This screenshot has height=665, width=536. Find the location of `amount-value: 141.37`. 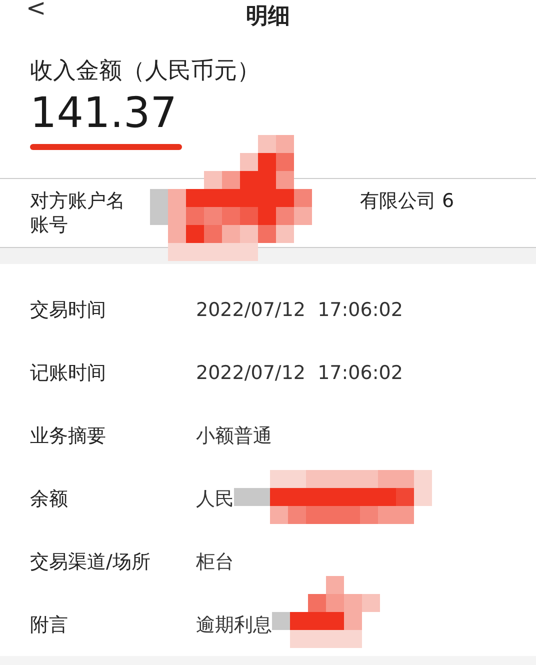

amount-value: 141.37 is located at coordinates (104, 113).